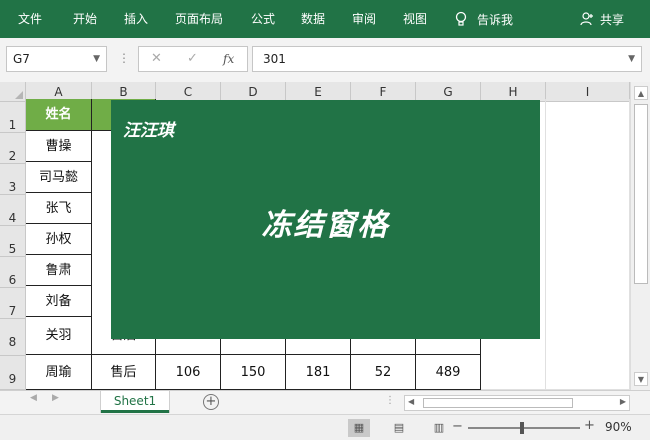  Describe the element at coordinates (390, 400) in the screenshot. I see `tab-splitter-icon: ⋮` at that location.